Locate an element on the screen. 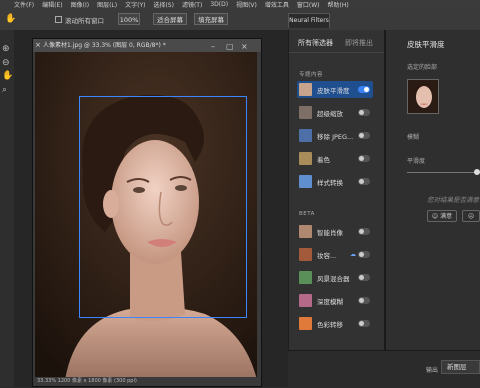 This screenshot has height=388, width=480. selected-face-thumbnail is located at coordinates (423, 96).